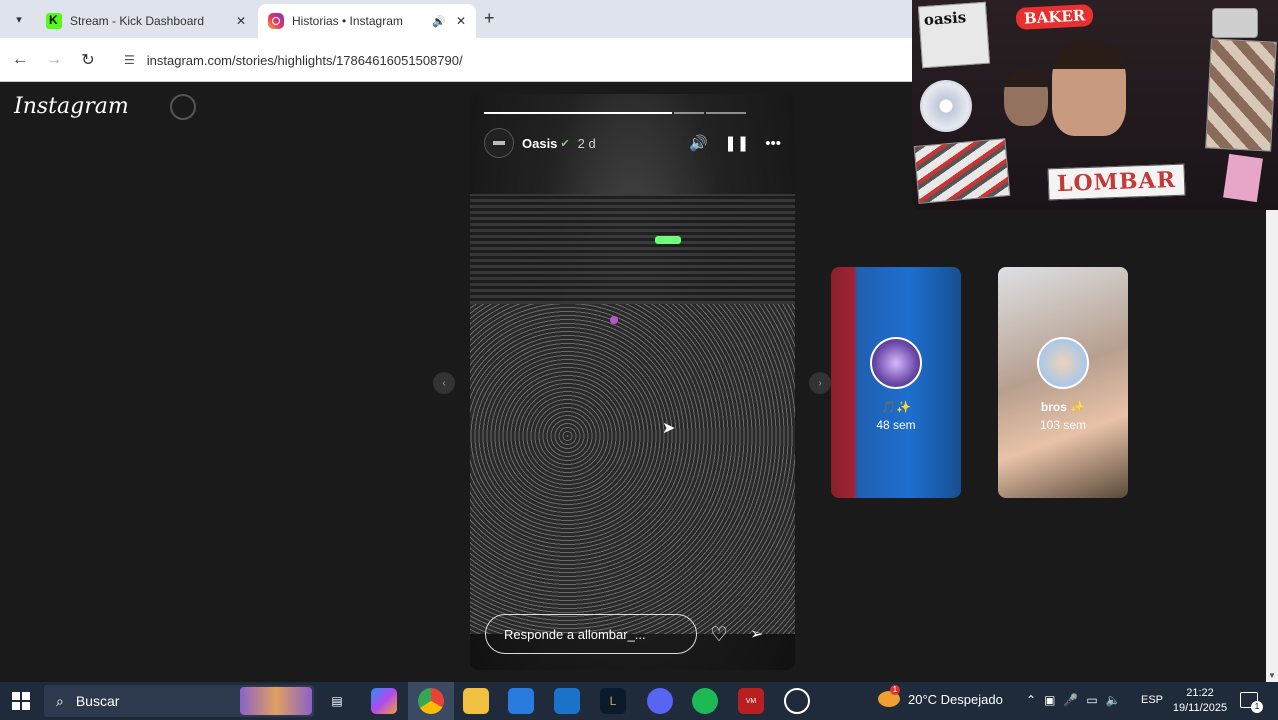 The height and width of the screenshot is (720, 1278). I want to click on story-username: Oasis, so click(539, 143).